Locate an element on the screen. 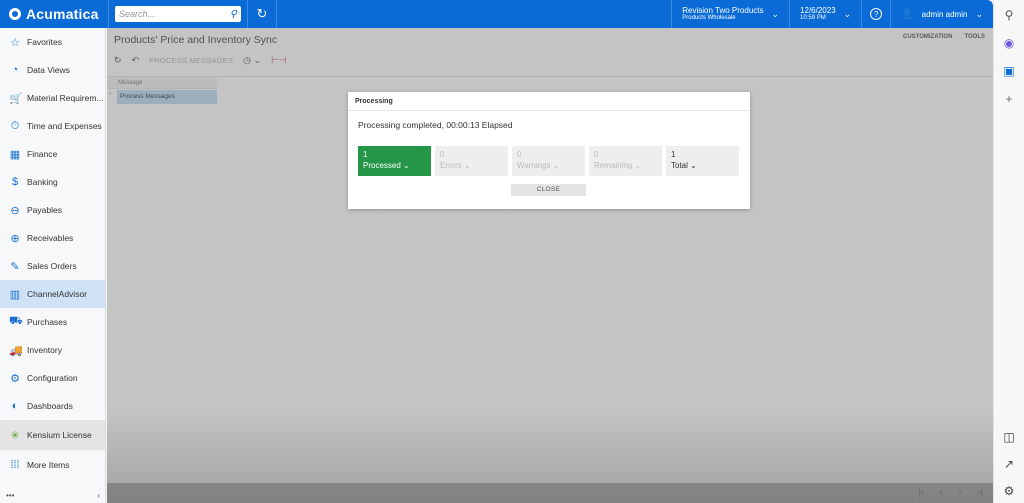 This screenshot has width=1024, height=503. collapse-sidebar-icon: ‹ is located at coordinates (98, 495).